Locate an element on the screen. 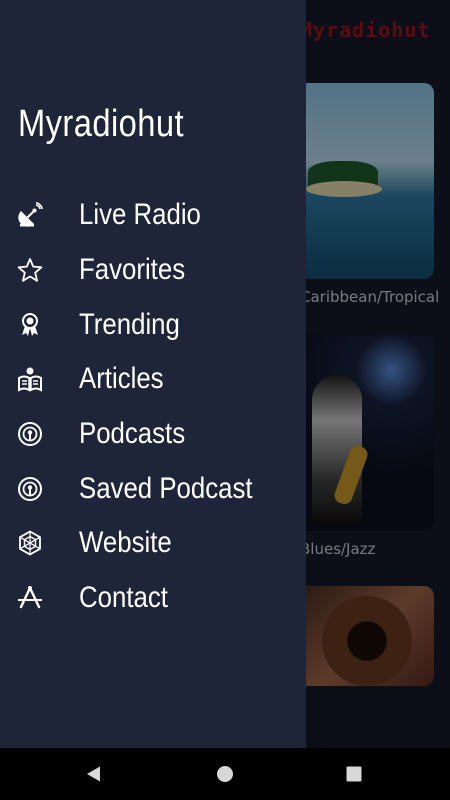 The height and width of the screenshot is (800, 450). menu-item-articles: Articles is located at coordinates (153, 379).